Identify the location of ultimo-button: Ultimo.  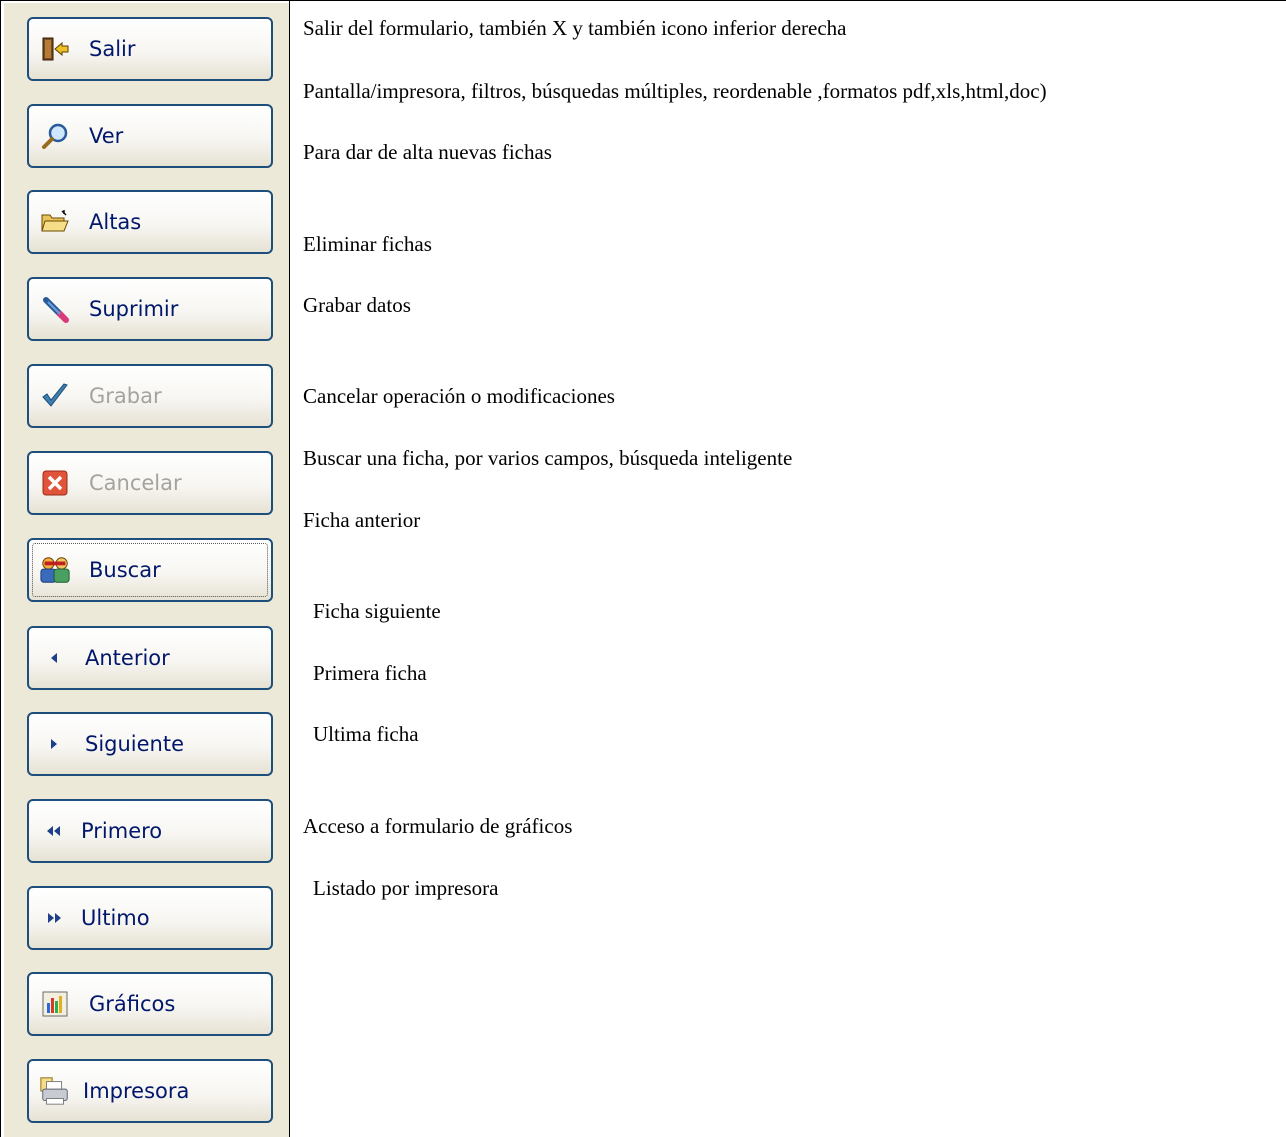
(150, 918).